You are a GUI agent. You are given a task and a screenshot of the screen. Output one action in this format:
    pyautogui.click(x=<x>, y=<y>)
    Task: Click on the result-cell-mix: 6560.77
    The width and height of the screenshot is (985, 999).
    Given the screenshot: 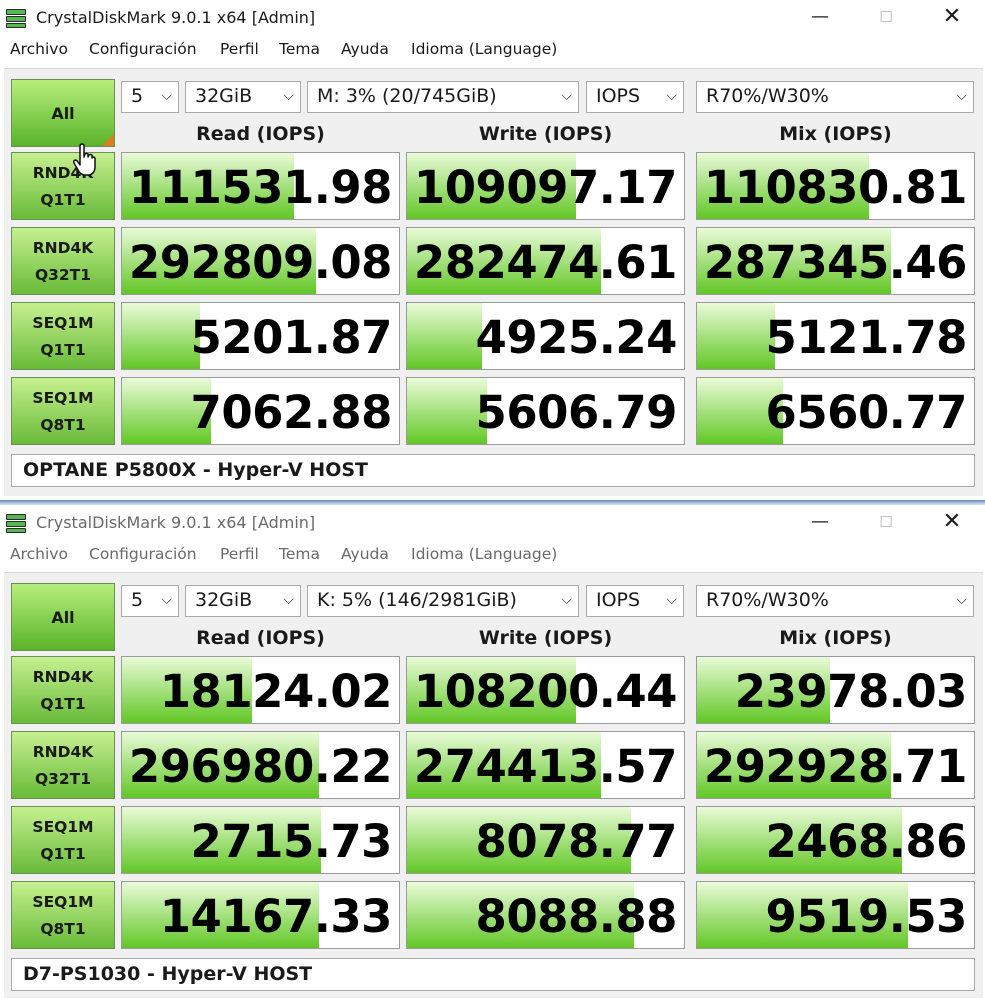 What is the action you would take?
    pyautogui.click(x=835, y=411)
    